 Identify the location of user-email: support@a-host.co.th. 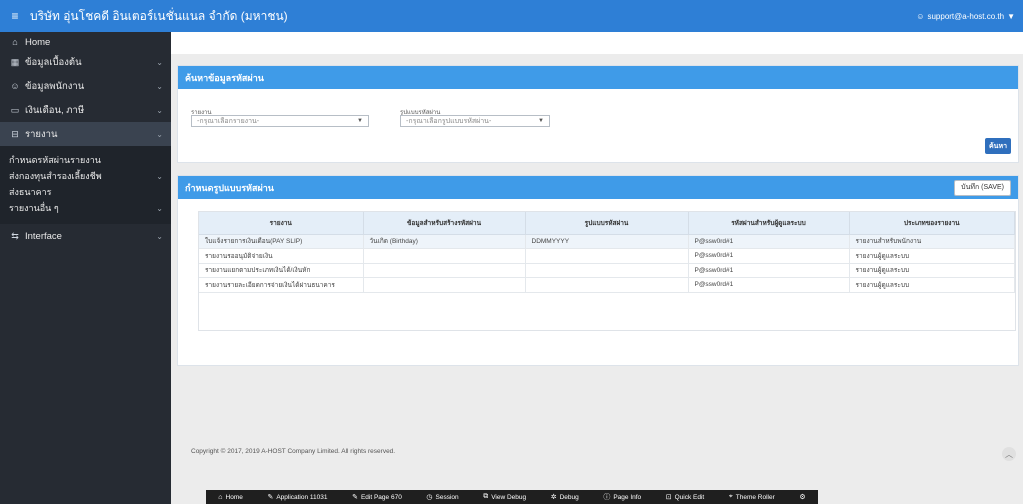
(966, 16).